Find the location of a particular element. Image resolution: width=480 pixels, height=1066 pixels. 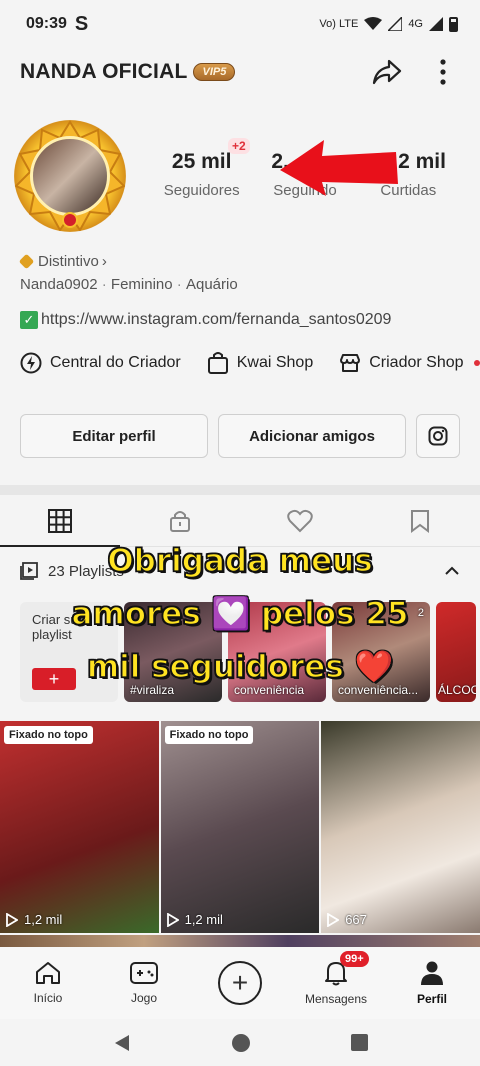

nav-create: + is located at coordinates (240, 983).